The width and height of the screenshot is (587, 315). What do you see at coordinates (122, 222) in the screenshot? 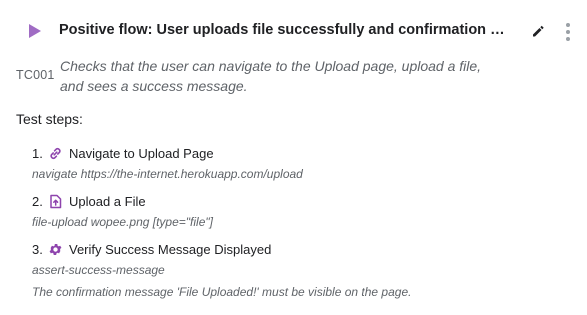
I see `step-detail: file-upload wopee.png [type="file"]` at bounding box center [122, 222].